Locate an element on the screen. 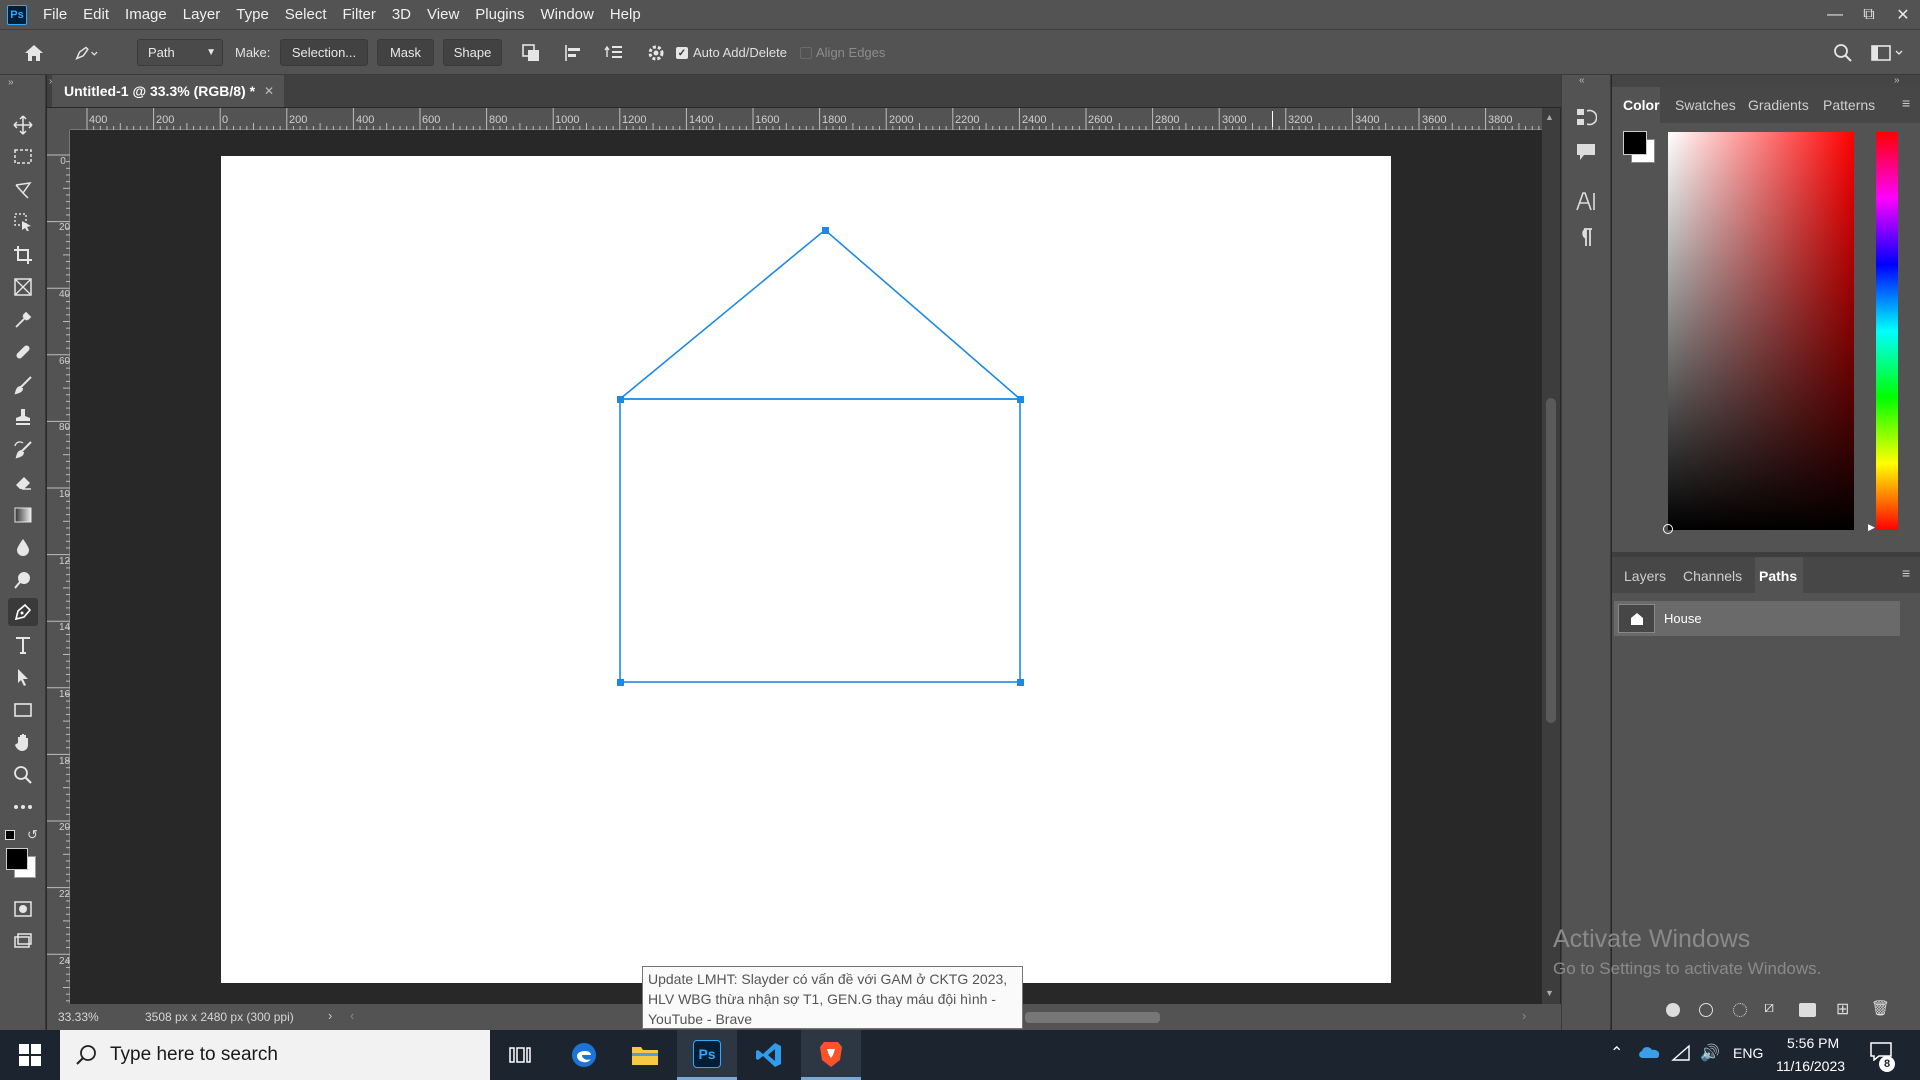 The width and height of the screenshot is (1920, 1080). menu-view: View is located at coordinates (443, 14).